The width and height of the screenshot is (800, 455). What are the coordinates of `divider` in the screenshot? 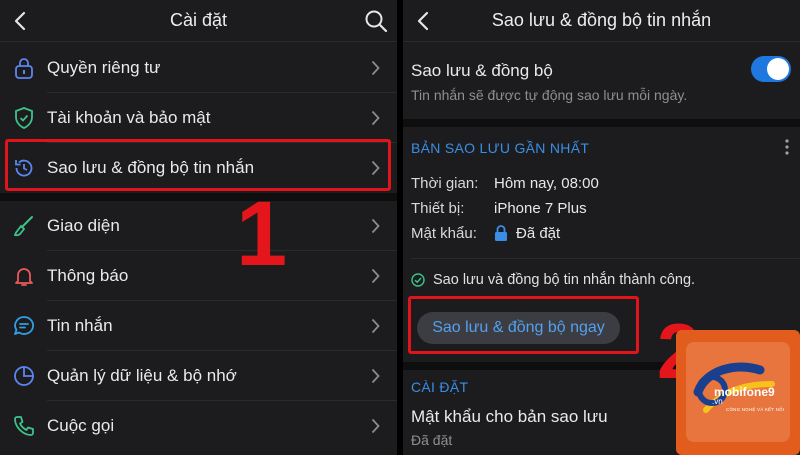 It's located at (605, 258).